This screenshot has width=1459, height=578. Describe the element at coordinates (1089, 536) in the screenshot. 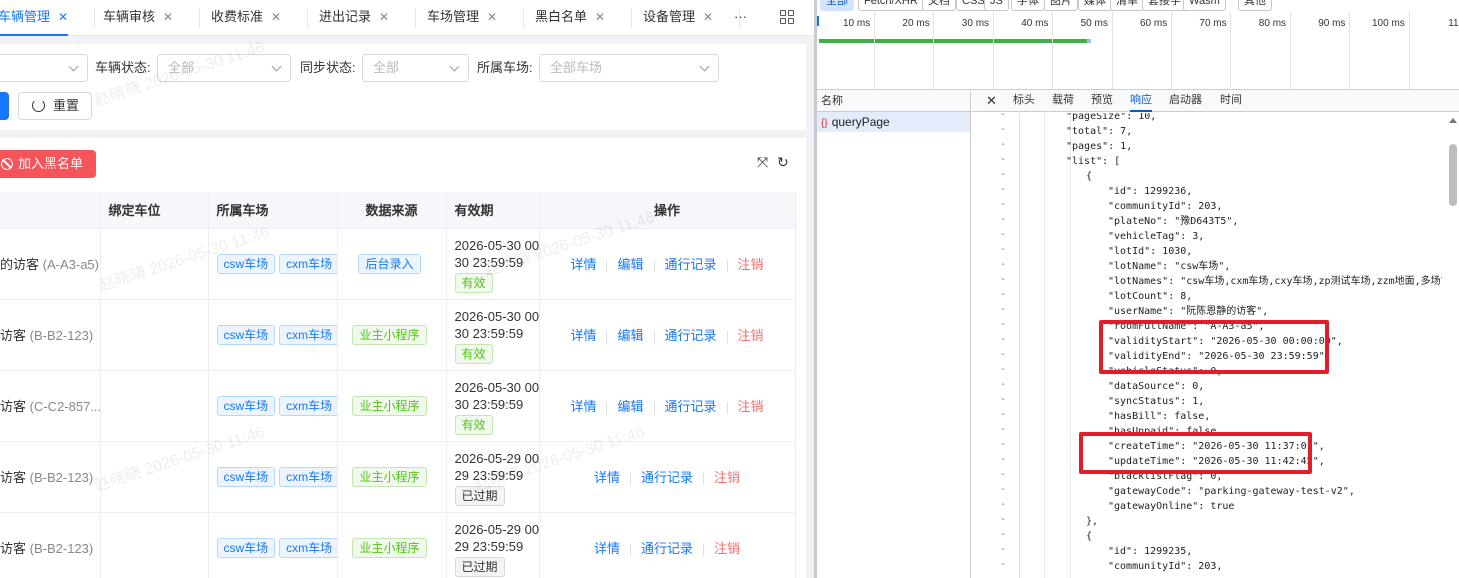

I see `response-line: {` at that location.